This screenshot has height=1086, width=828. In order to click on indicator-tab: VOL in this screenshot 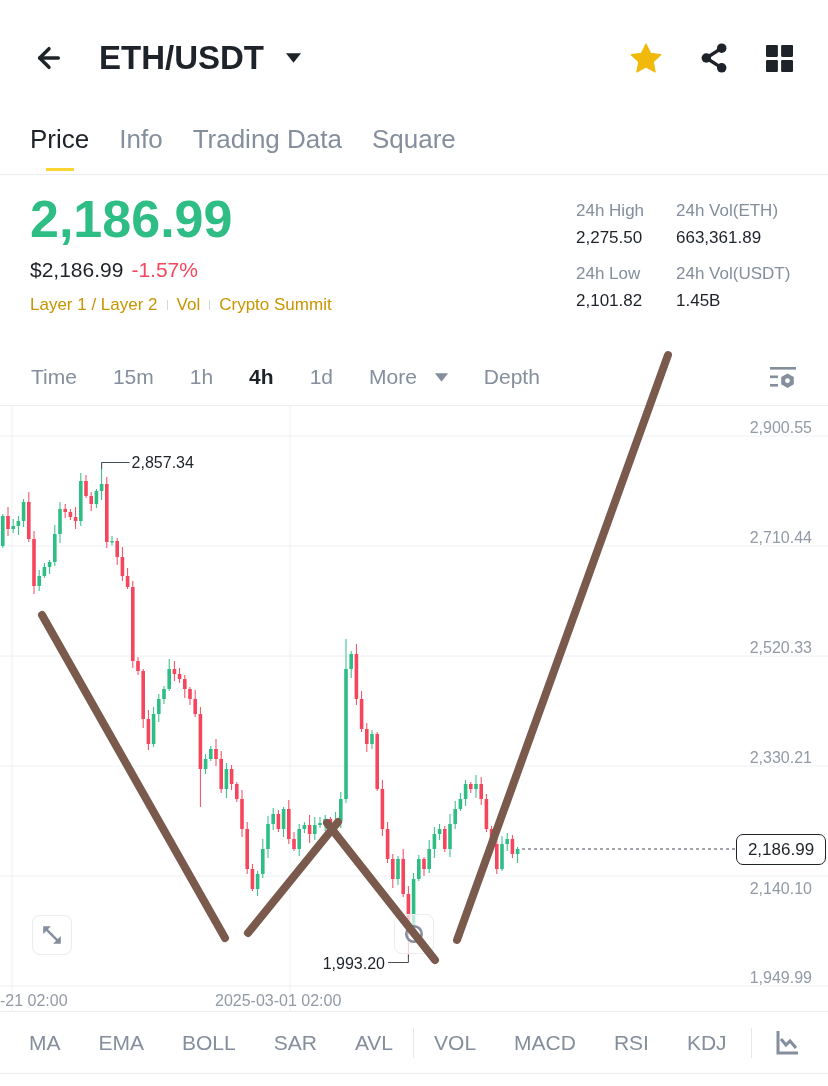, I will do `click(455, 1042)`.